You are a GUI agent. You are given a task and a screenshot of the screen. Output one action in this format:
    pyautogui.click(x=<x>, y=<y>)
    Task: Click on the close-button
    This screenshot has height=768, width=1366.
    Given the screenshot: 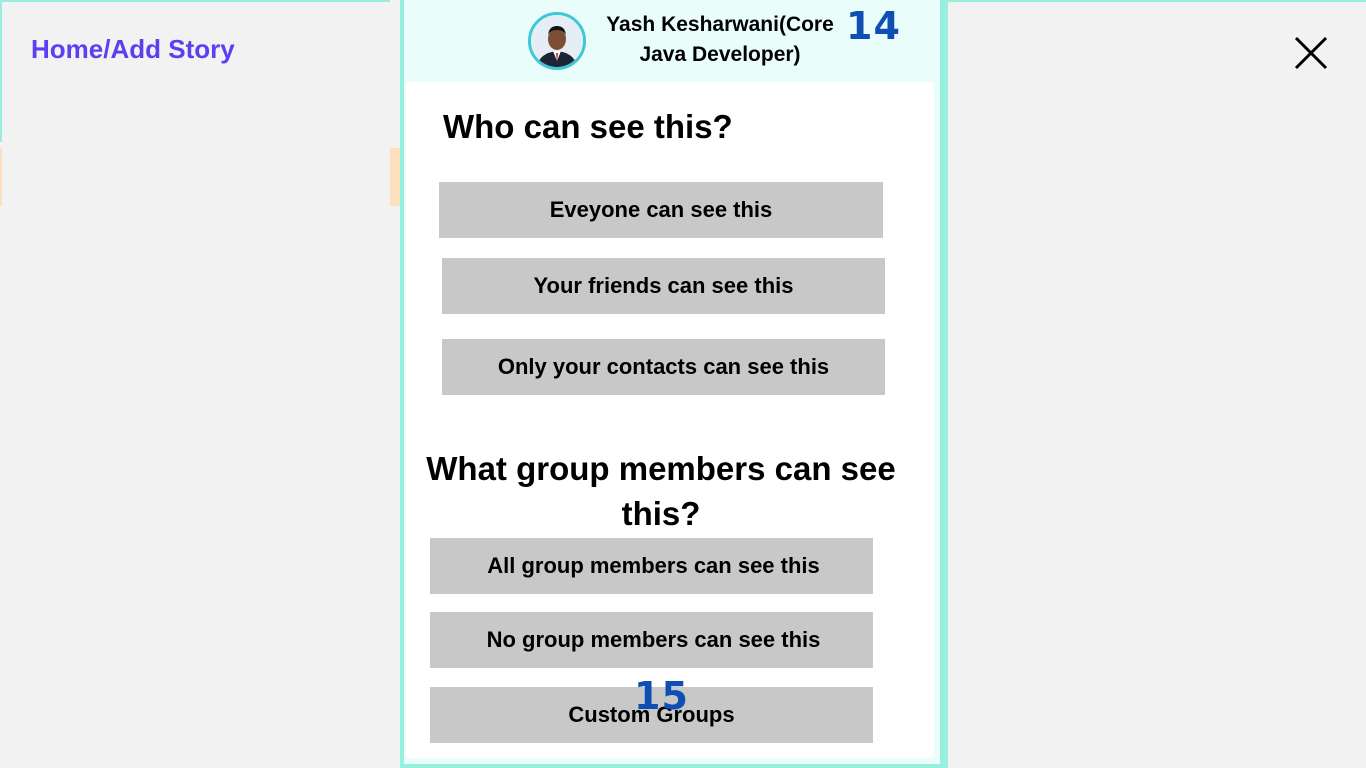 What is the action you would take?
    pyautogui.click(x=1311, y=53)
    